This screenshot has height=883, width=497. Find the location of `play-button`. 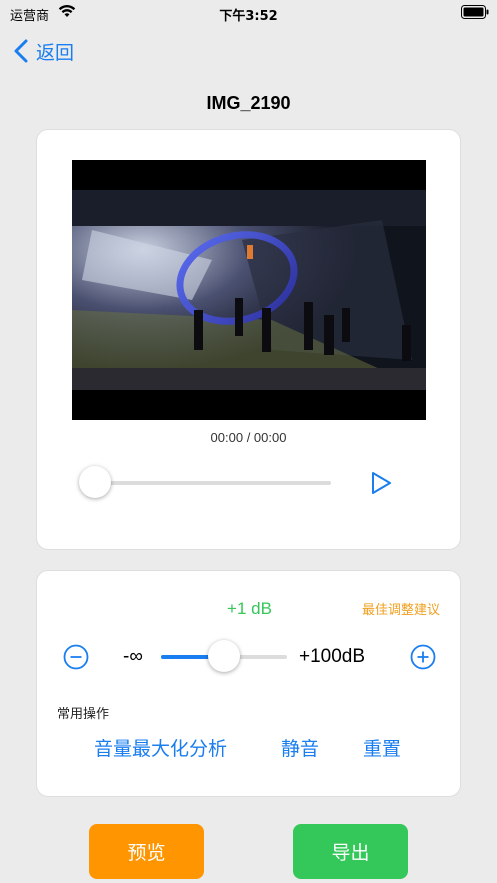

play-button is located at coordinates (381, 483).